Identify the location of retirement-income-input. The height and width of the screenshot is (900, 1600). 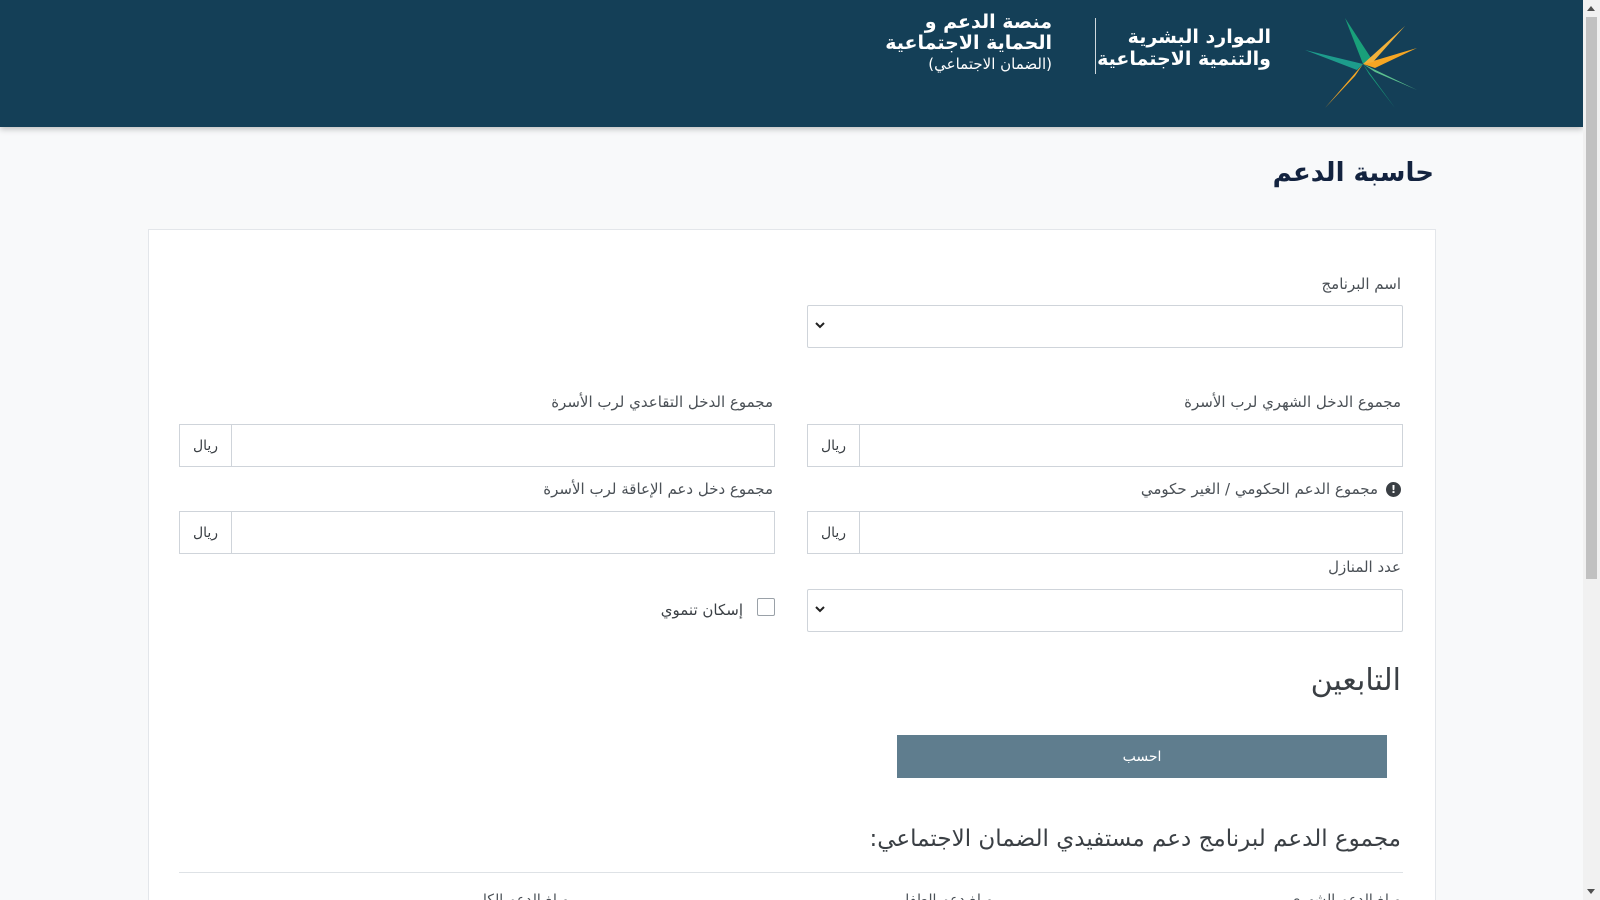
(503, 445).